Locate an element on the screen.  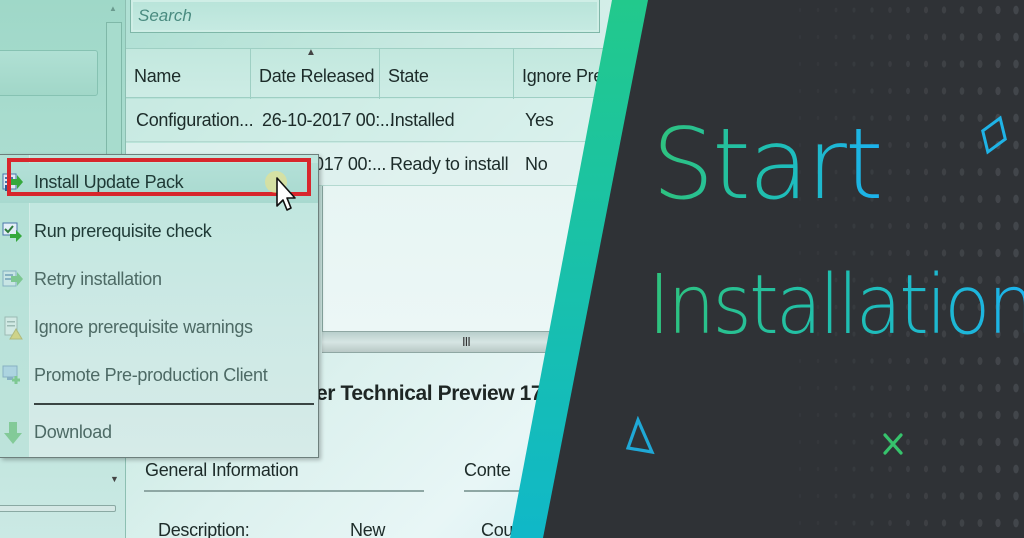
menu-item-download: Download is located at coordinates (159, 433).